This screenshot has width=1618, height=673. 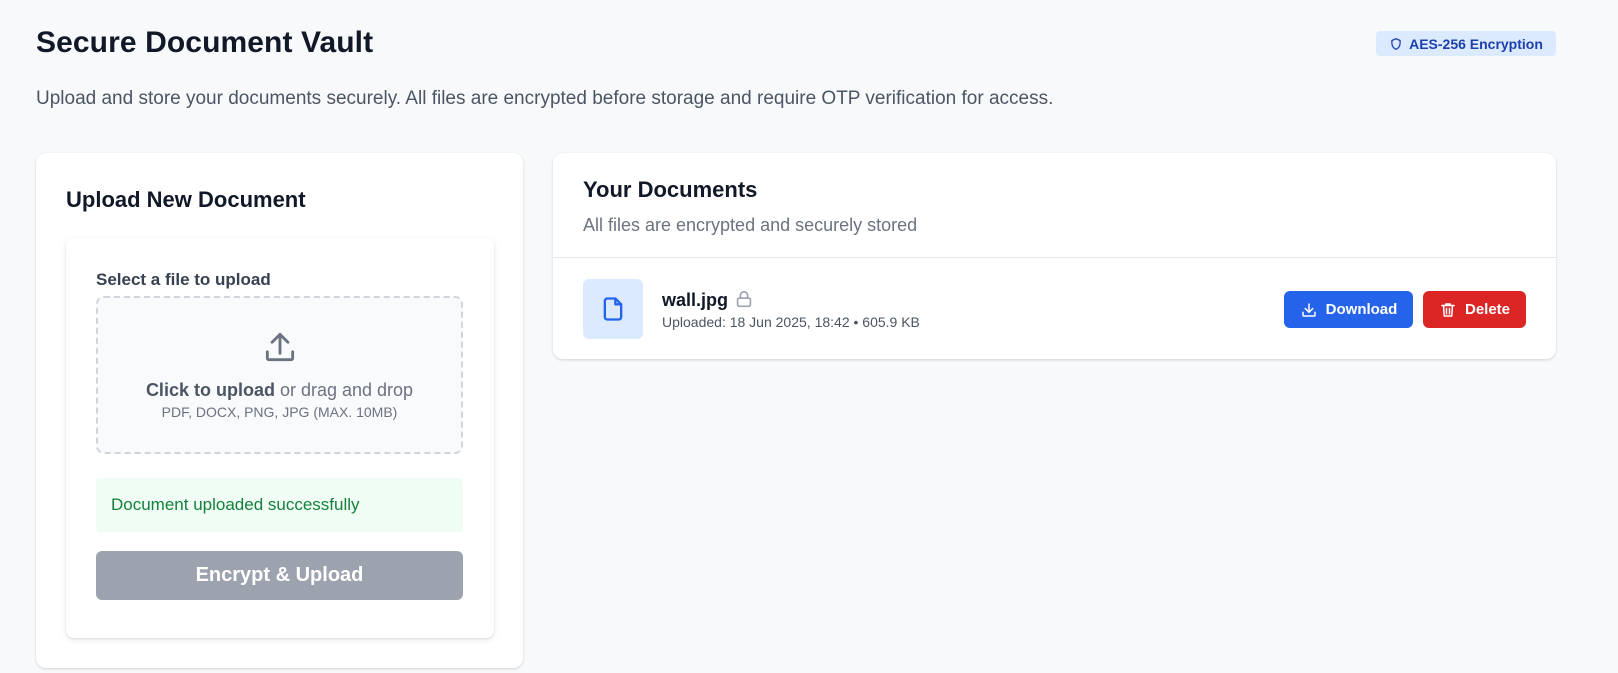 I want to click on document-meta: Uploaded: 18 Jun 2025, 18:42 • 605.9 KB, so click(x=791, y=322).